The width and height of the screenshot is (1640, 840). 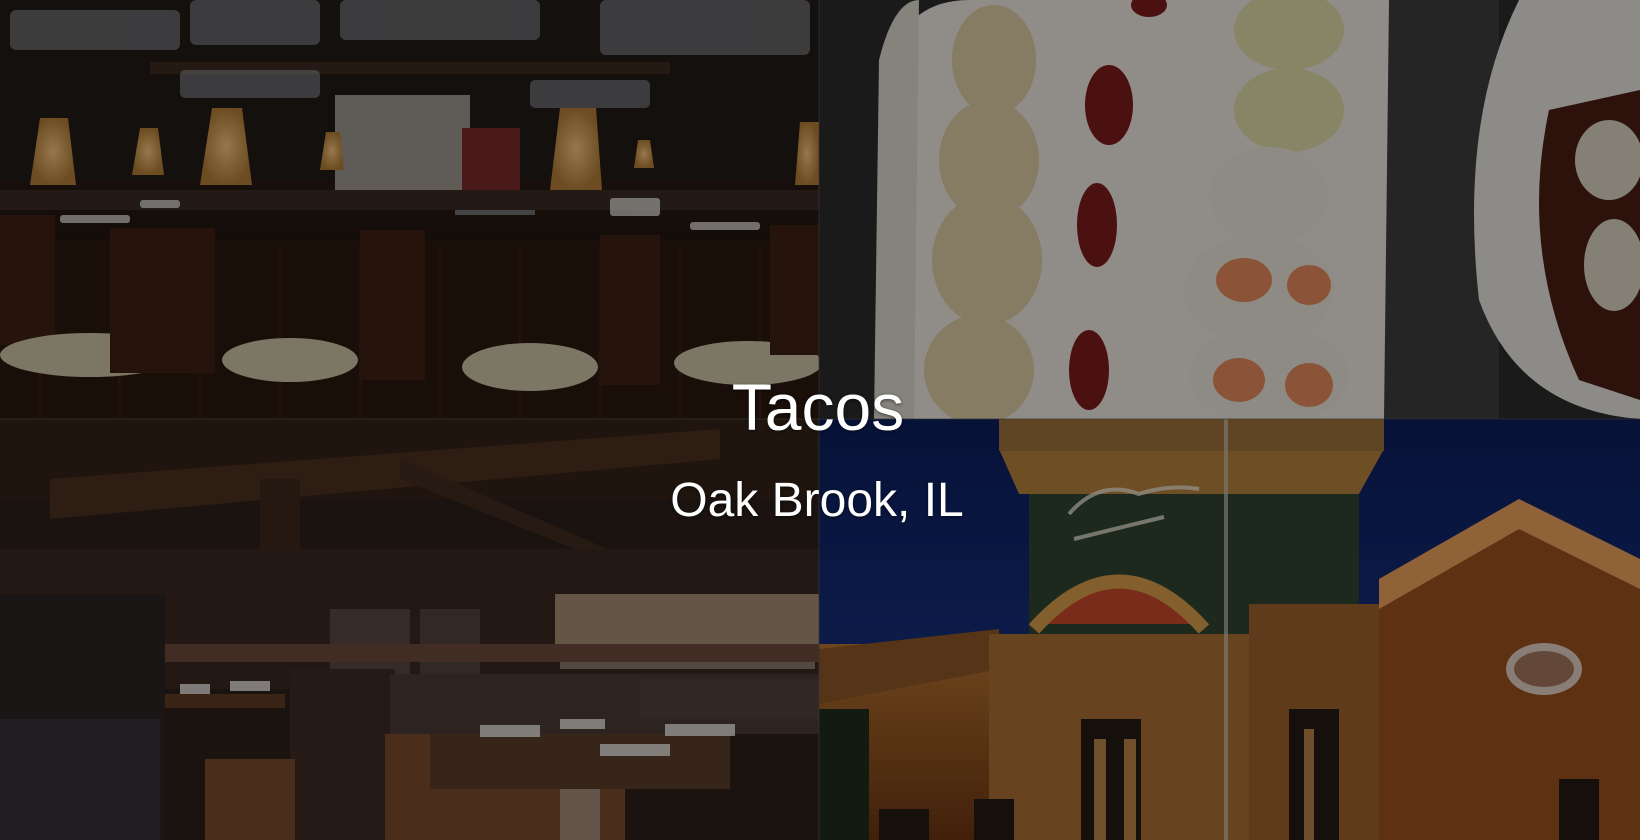 What do you see at coordinates (817, 500) in the screenshot?
I see `restaurant-location: Oak Brook, IL` at bounding box center [817, 500].